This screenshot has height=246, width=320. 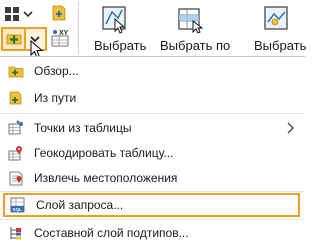 I want to click on select-by-attributes-icon, so click(x=191, y=19).